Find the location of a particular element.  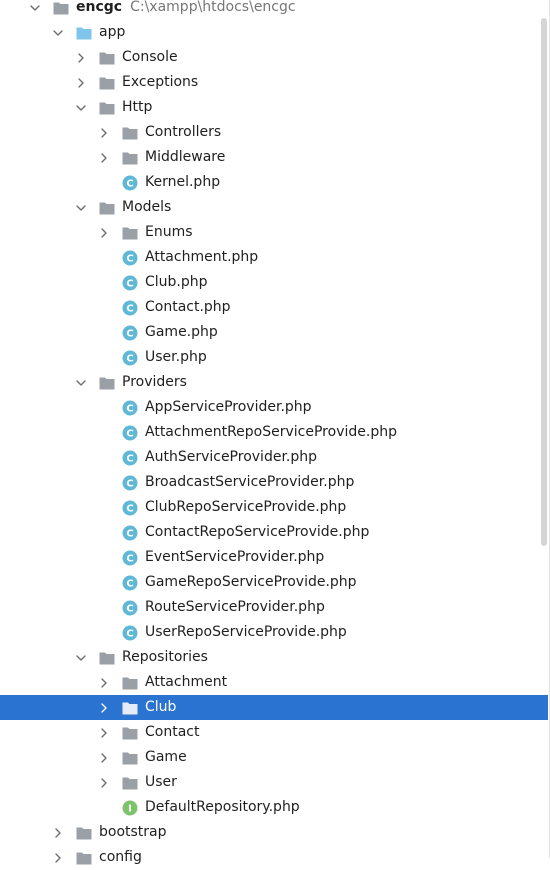

tree-item-label: Middleware is located at coordinates (185, 157).